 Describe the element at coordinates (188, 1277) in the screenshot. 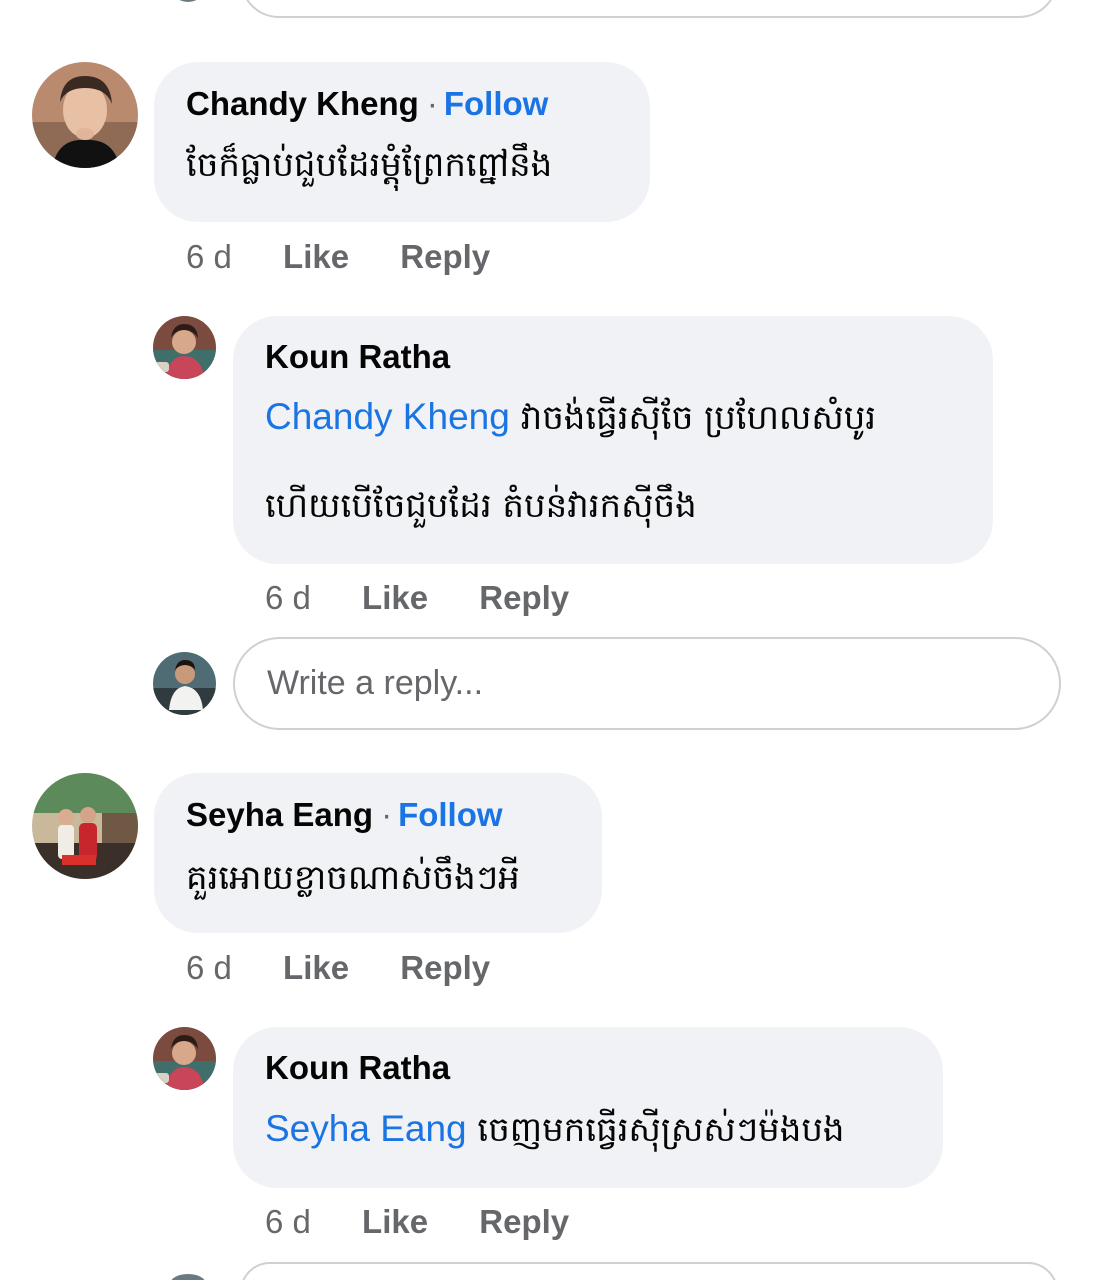

I see `next-avatar` at that location.